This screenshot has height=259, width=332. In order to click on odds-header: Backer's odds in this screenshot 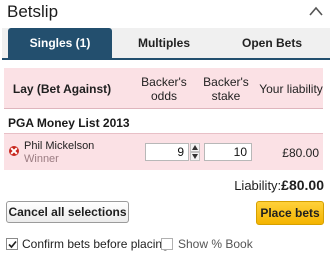, I will do `click(164, 89)`.